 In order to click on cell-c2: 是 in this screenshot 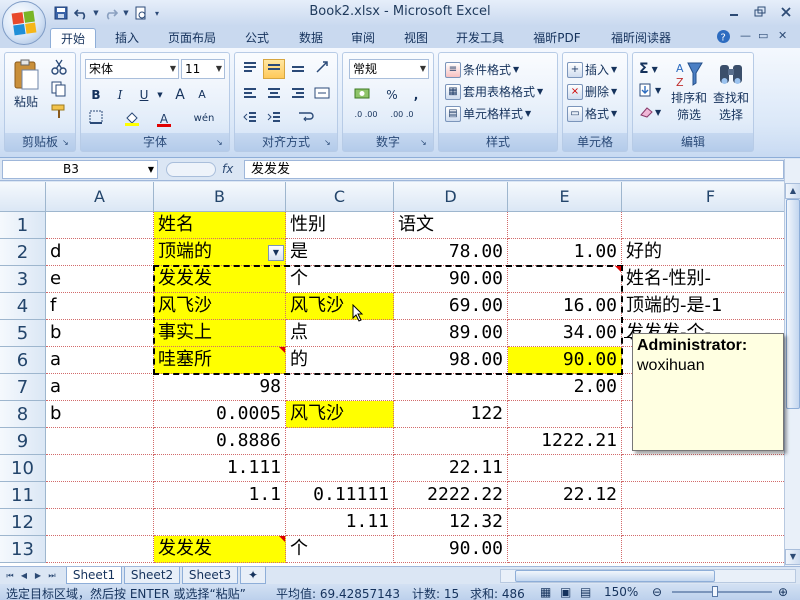, I will do `click(340, 252)`.